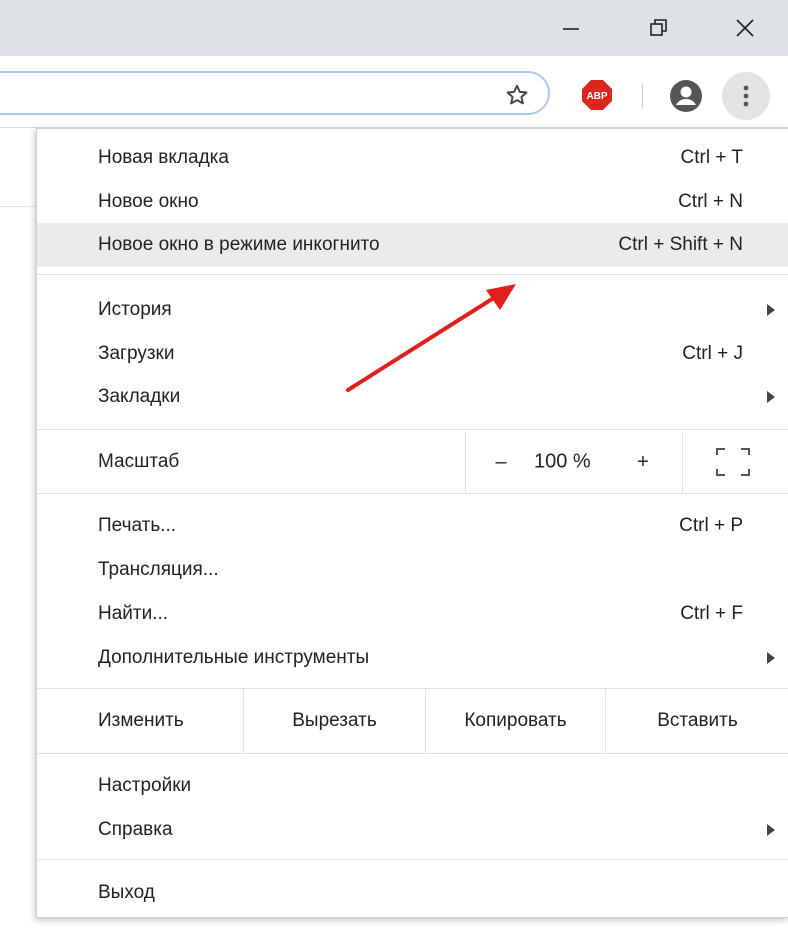 The width and height of the screenshot is (788, 947). Describe the element at coordinates (711, 613) in the screenshot. I see `menu-item-shortcut: Ctrl + F` at that location.